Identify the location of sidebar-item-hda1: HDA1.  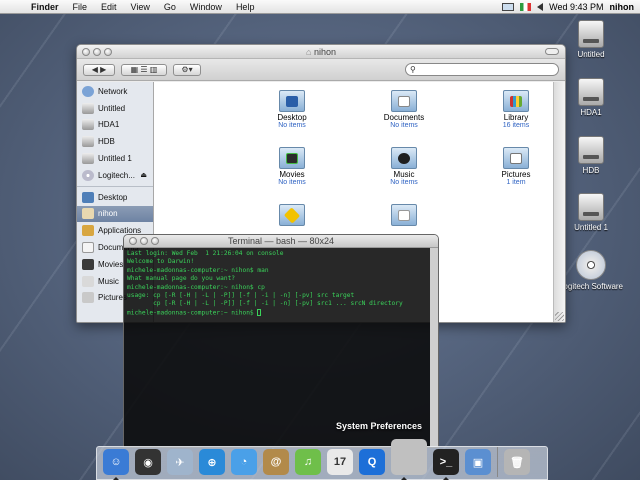
(115, 125).